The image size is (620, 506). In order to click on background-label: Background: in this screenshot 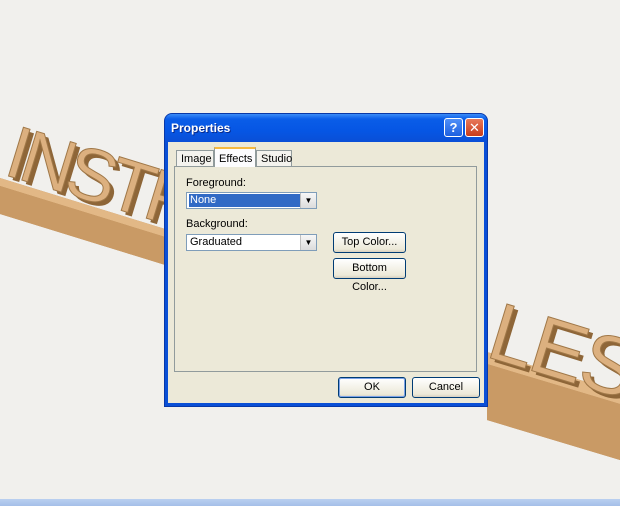, I will do `click(217, 224)`.